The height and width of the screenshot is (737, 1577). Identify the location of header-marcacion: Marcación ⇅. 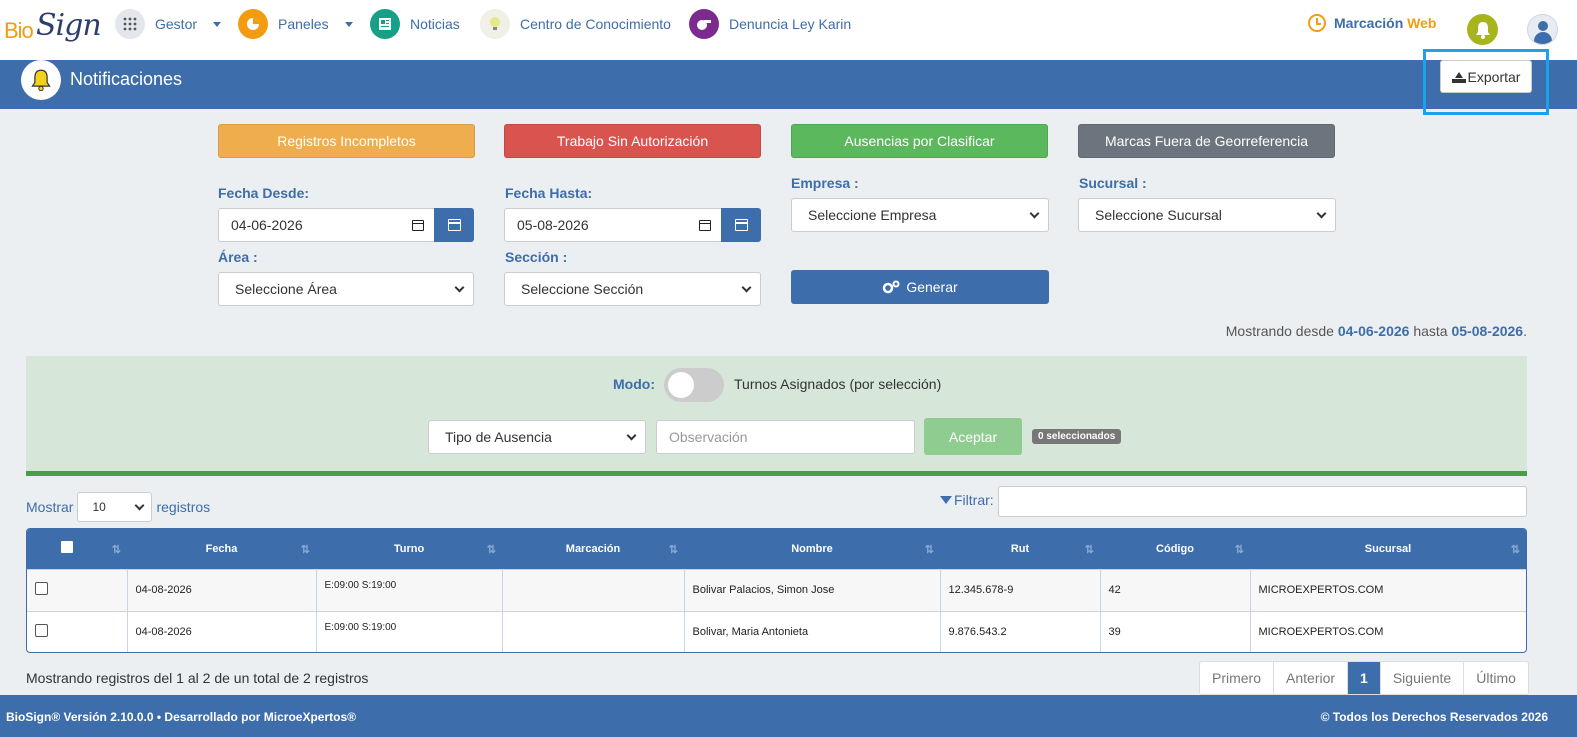
(593, 549).